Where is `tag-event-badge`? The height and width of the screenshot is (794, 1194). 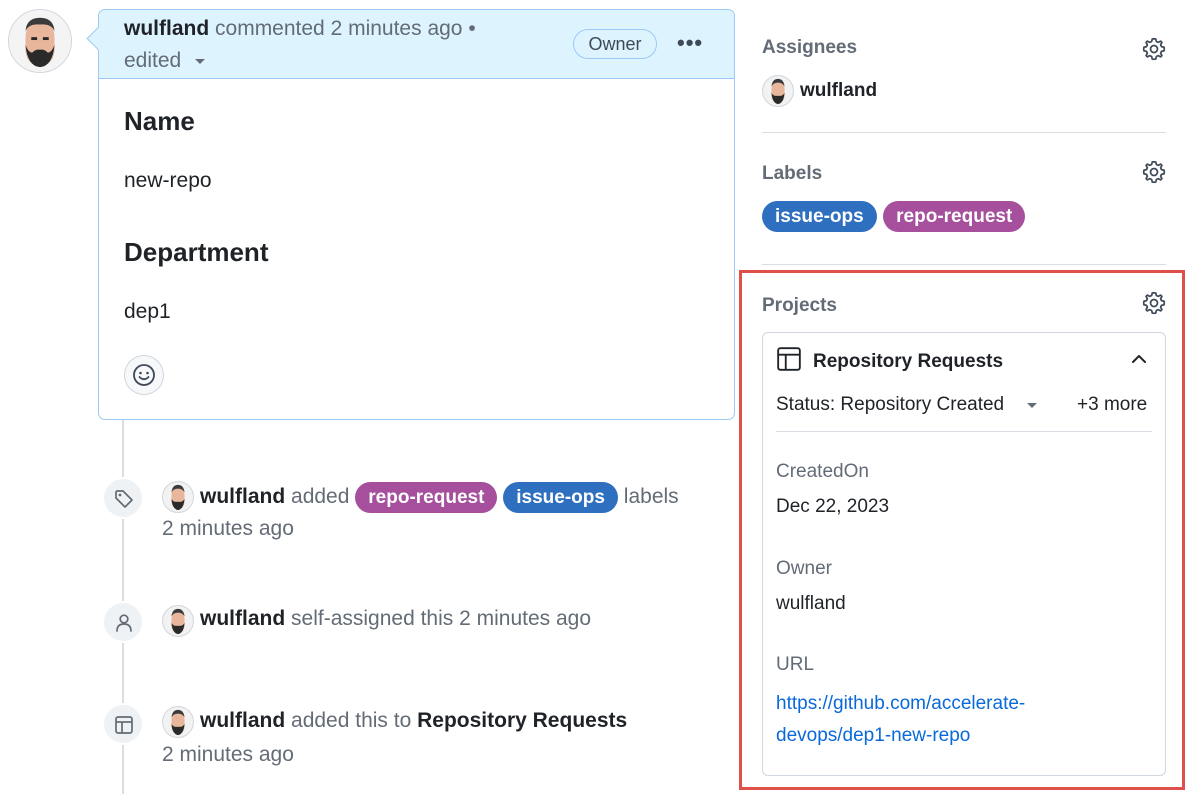 tag-event-badge is located at coordinates (123, 498).